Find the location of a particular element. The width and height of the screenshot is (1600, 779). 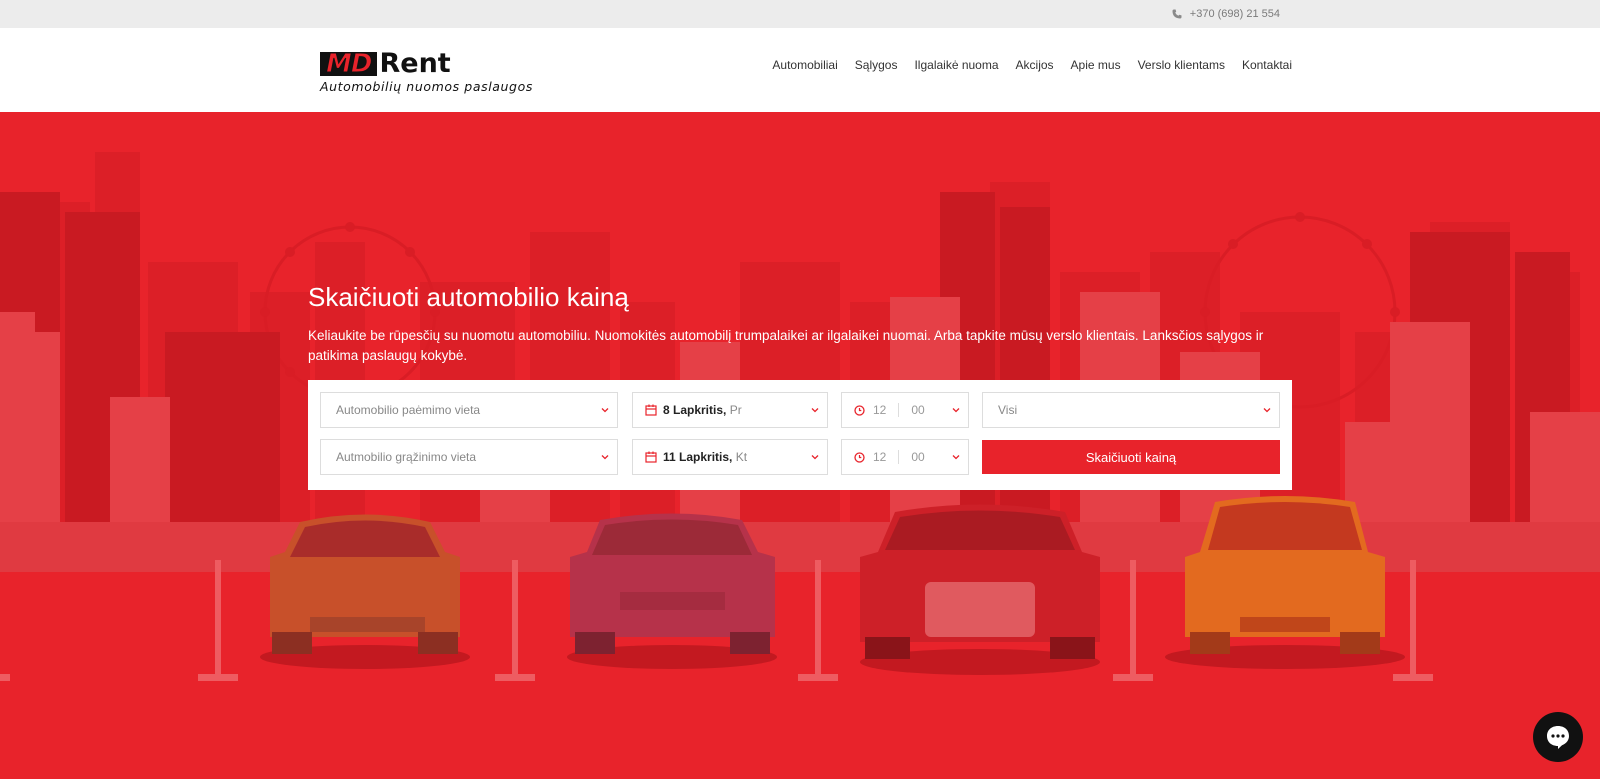

return-location-placeholder: Autmobilio grąžinimo vieta is located at coordinates (406, 457).